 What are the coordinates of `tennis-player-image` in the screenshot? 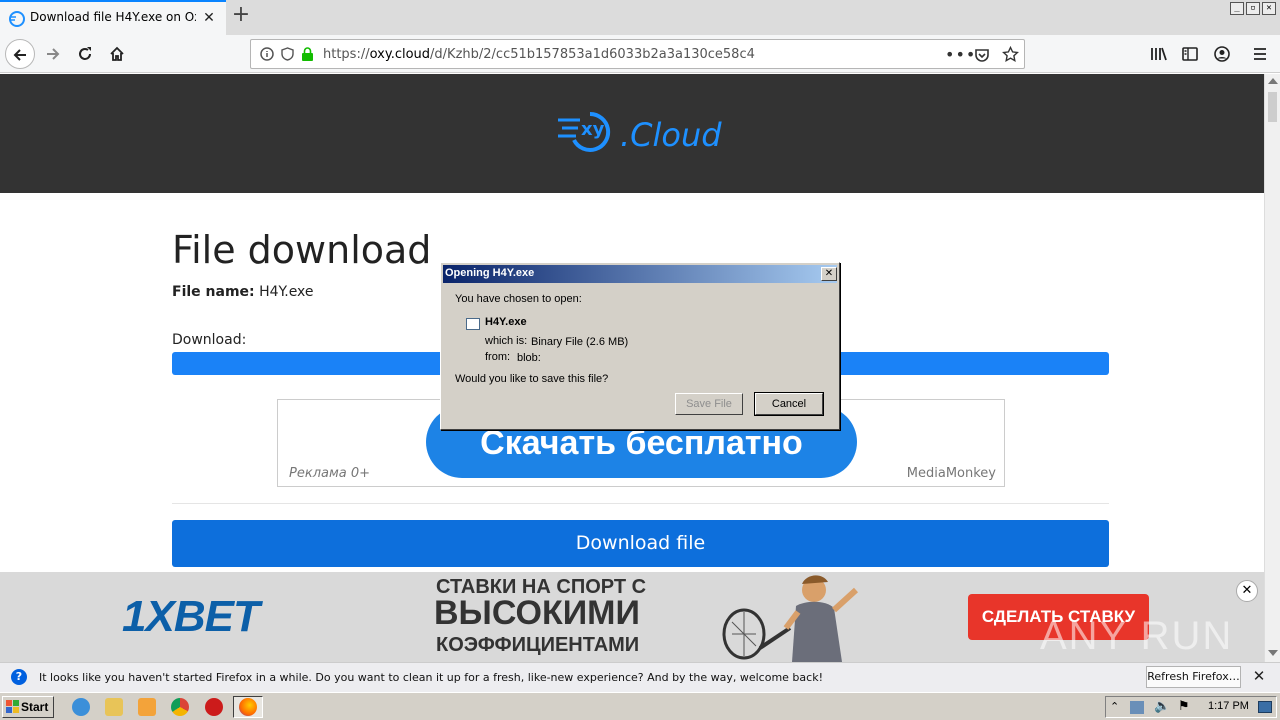 It's located at (790, 618).